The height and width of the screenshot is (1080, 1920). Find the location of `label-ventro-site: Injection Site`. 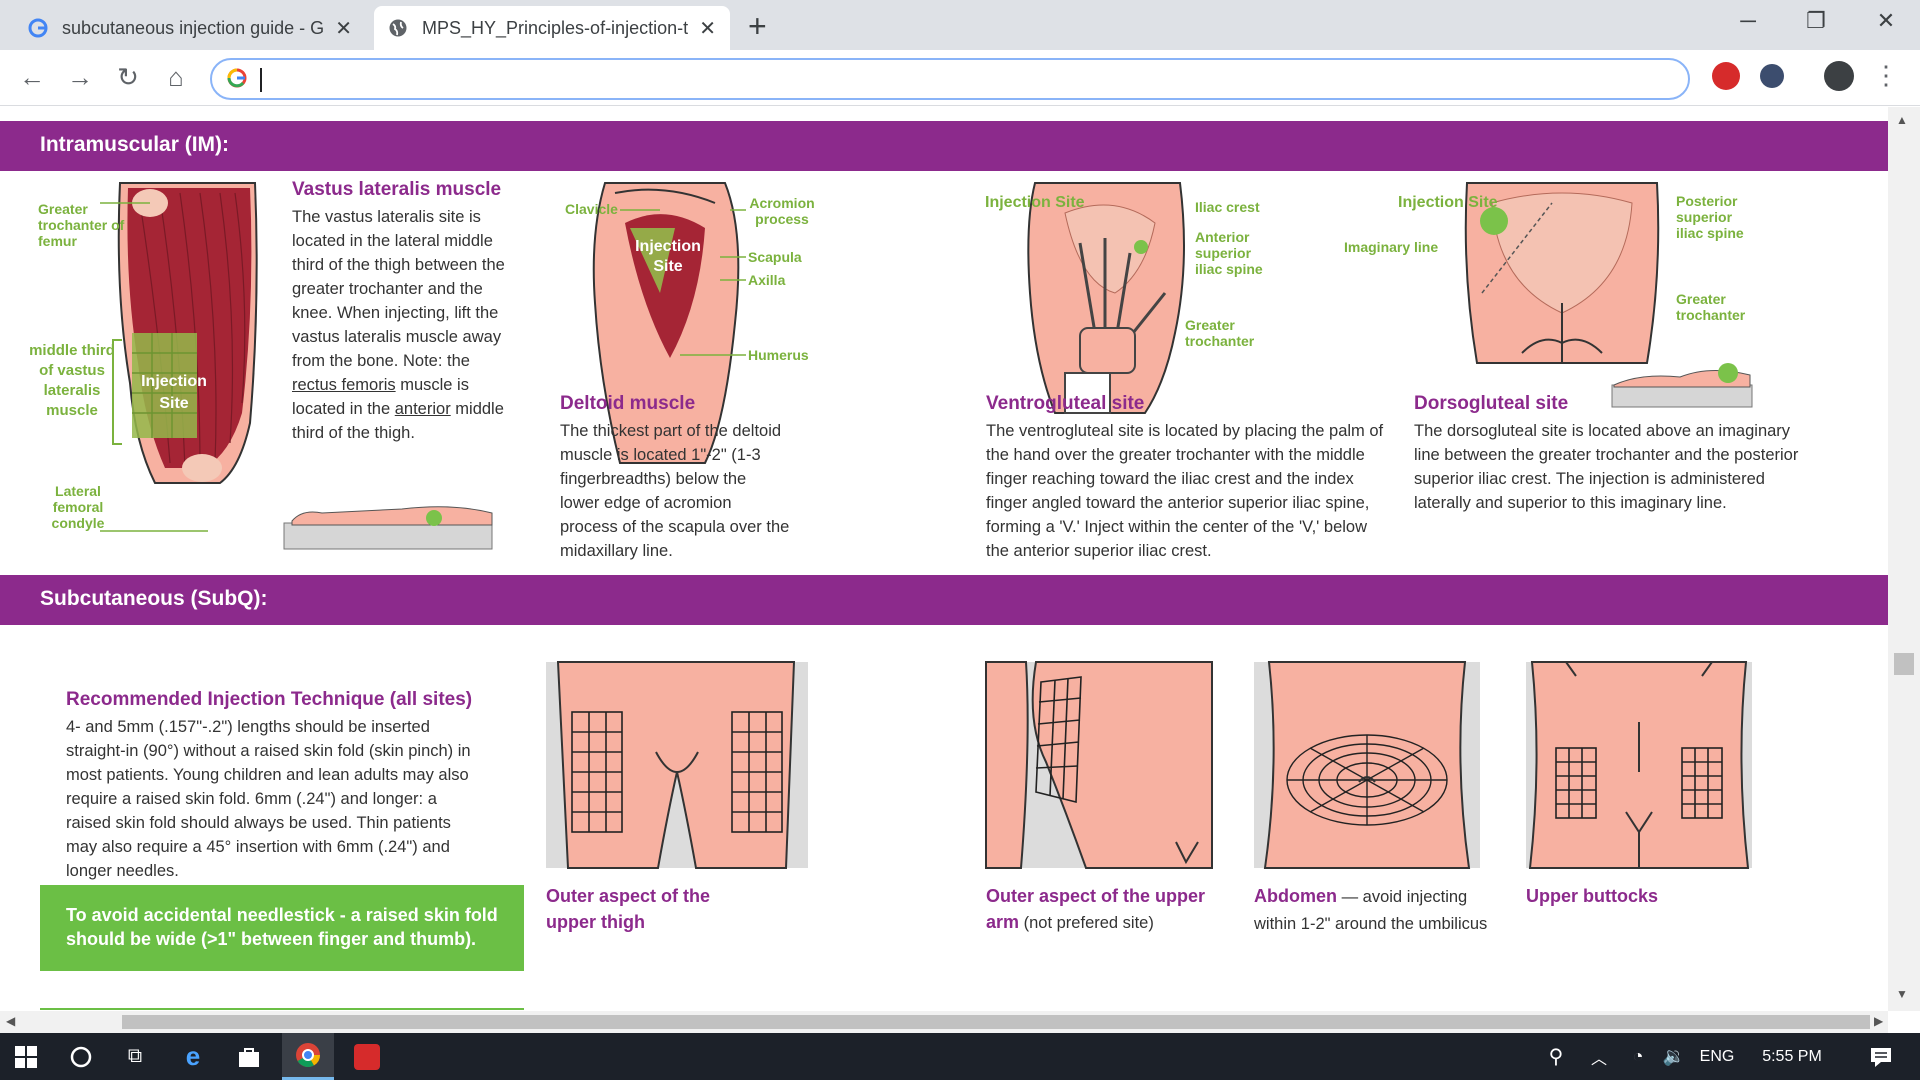

label-ventro-site: Injection Site is located at coordinates (1035, 202).